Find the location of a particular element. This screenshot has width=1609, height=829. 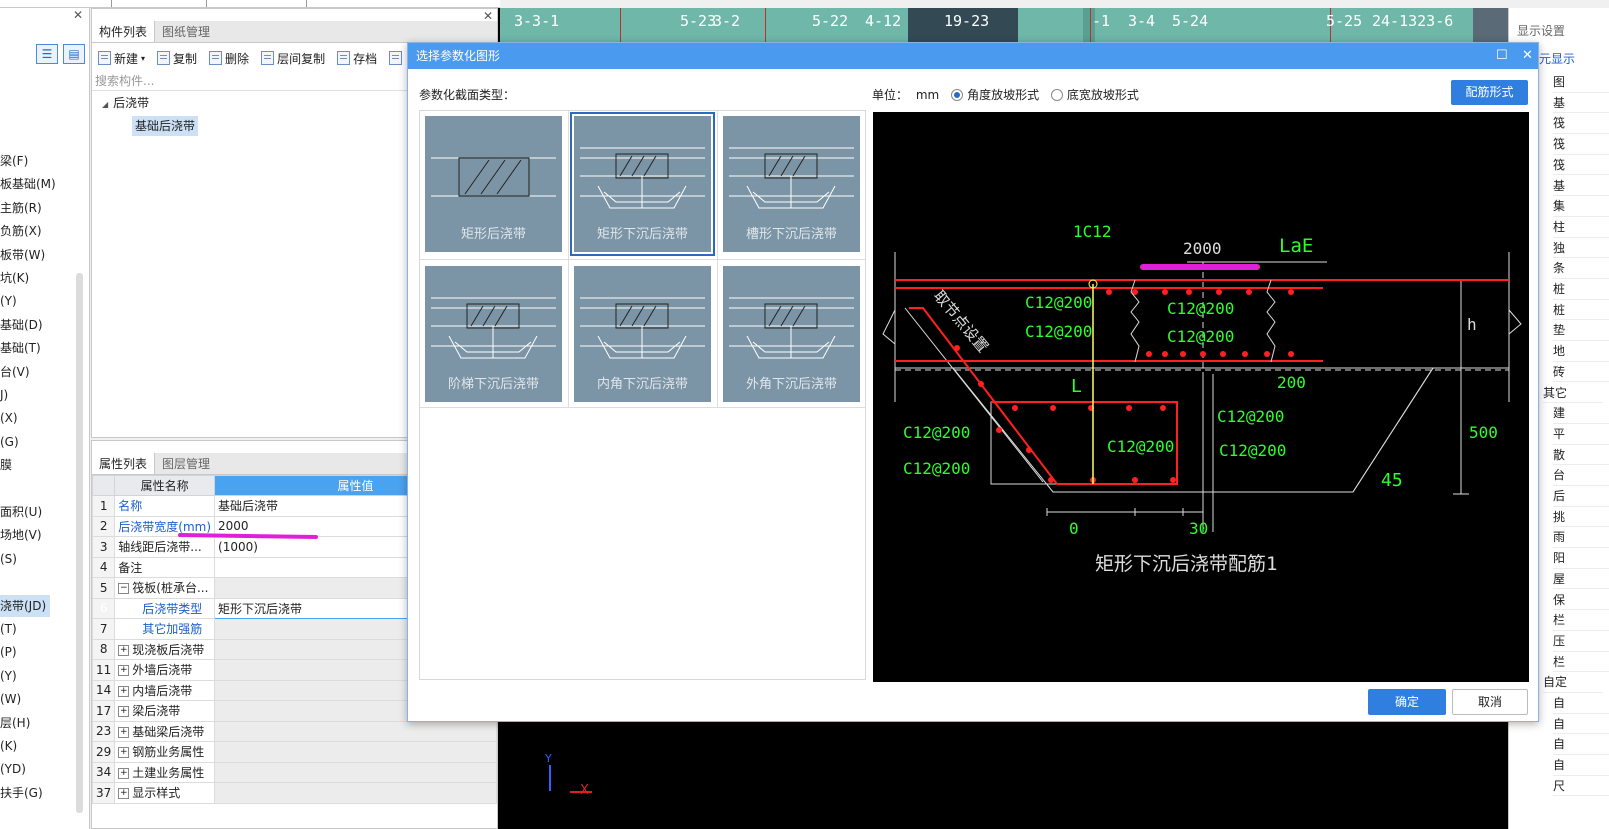

sidebar-item: (YD) is located at coordinates (13, 769).